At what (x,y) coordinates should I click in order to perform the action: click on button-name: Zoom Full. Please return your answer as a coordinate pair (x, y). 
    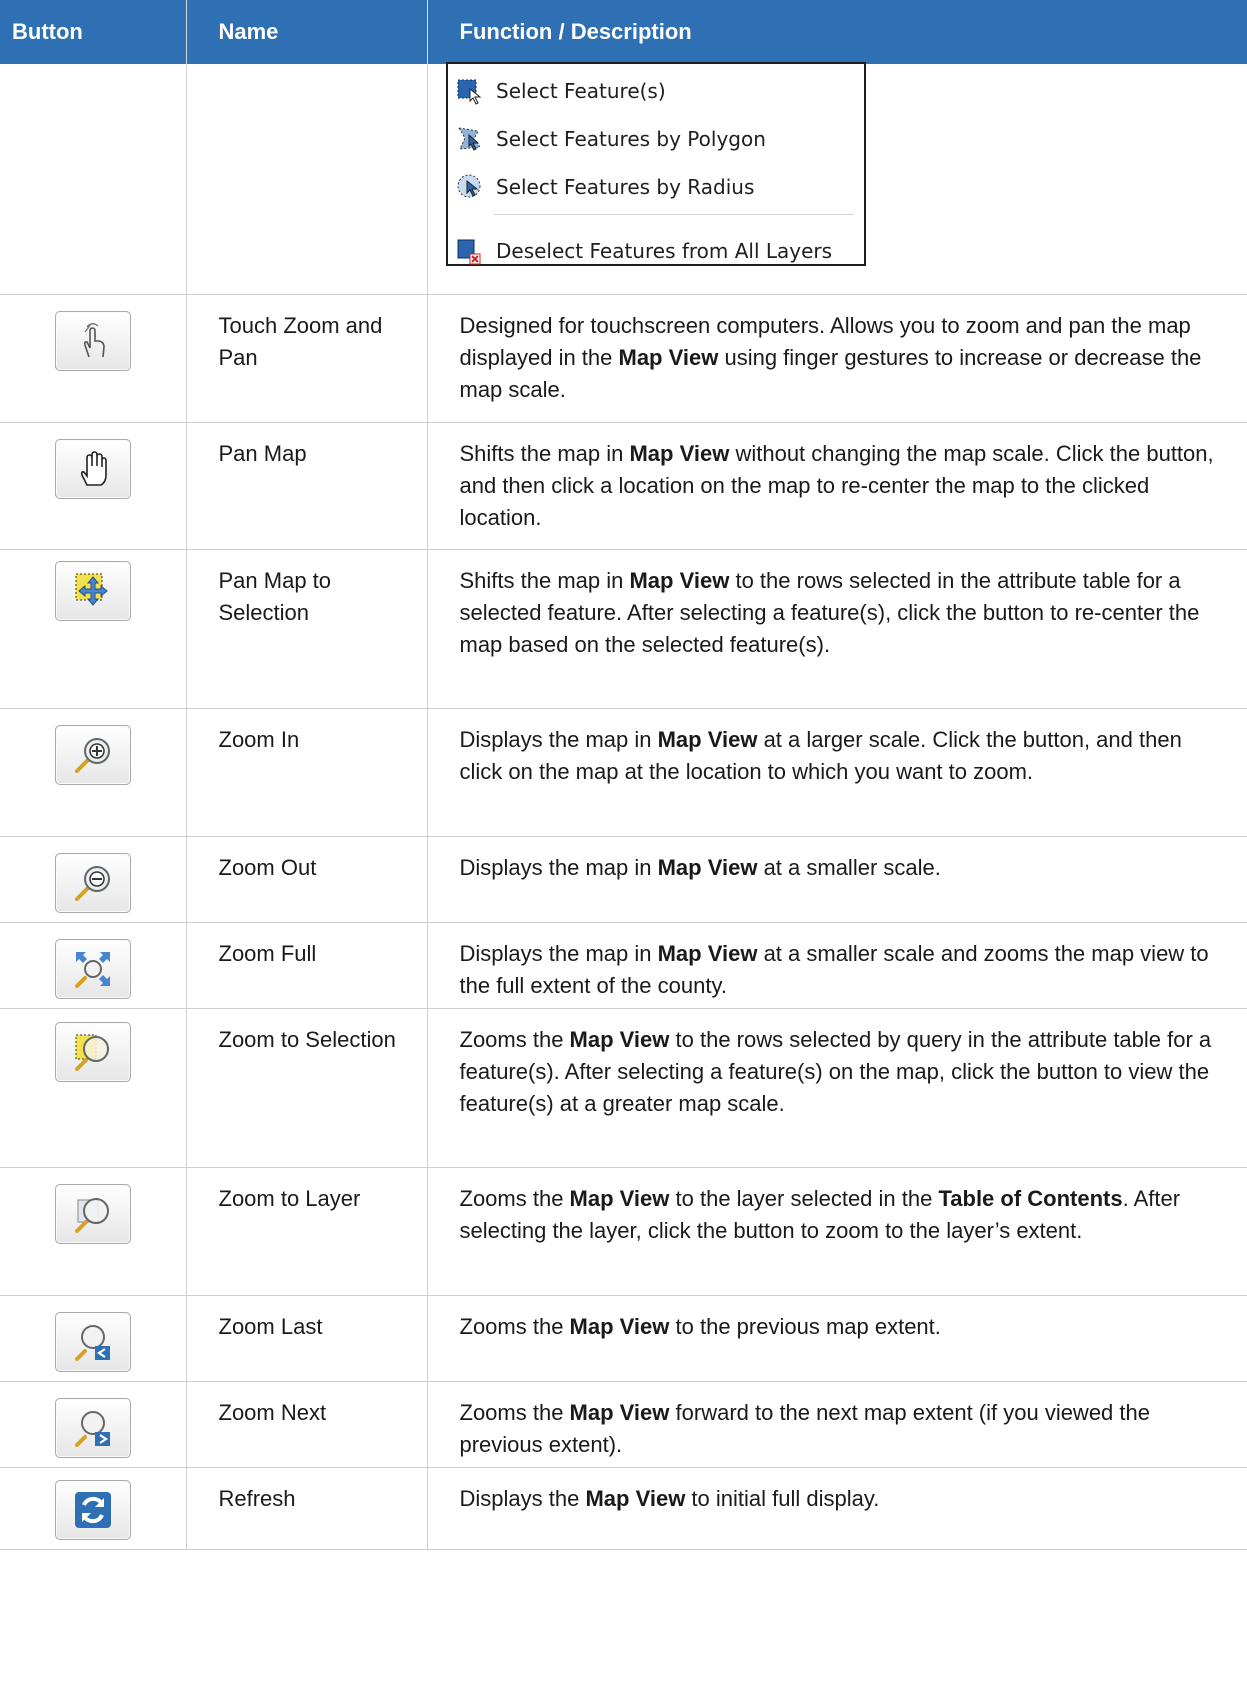
    Looking at the image, I should click on (307, 965).